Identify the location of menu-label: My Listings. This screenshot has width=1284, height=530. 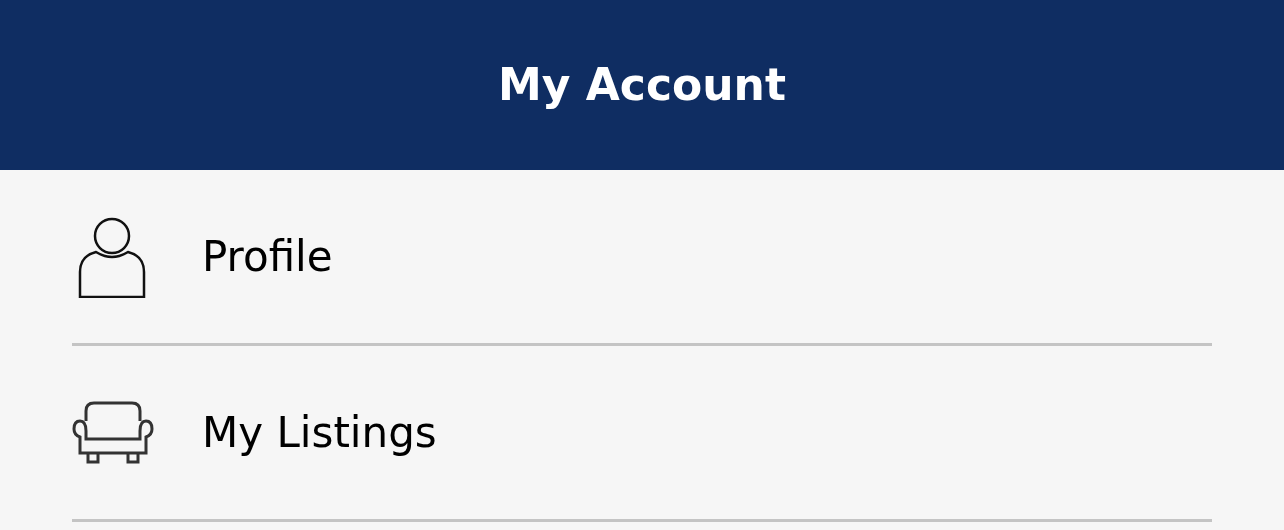
(319, 432).